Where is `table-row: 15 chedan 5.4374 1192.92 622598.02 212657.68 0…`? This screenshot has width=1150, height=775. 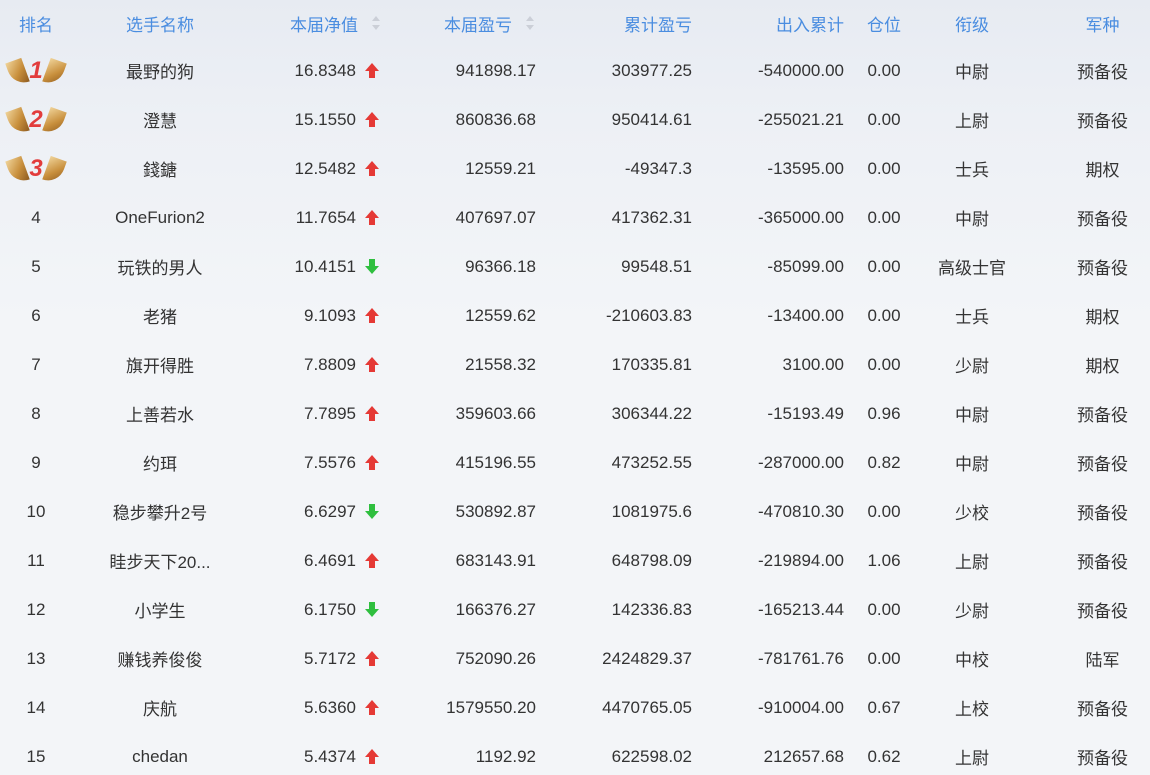 table-row: 15 chedan 5.4374 1192.92 622598.02 212657.68 0… is located at coordinates (575, 753).